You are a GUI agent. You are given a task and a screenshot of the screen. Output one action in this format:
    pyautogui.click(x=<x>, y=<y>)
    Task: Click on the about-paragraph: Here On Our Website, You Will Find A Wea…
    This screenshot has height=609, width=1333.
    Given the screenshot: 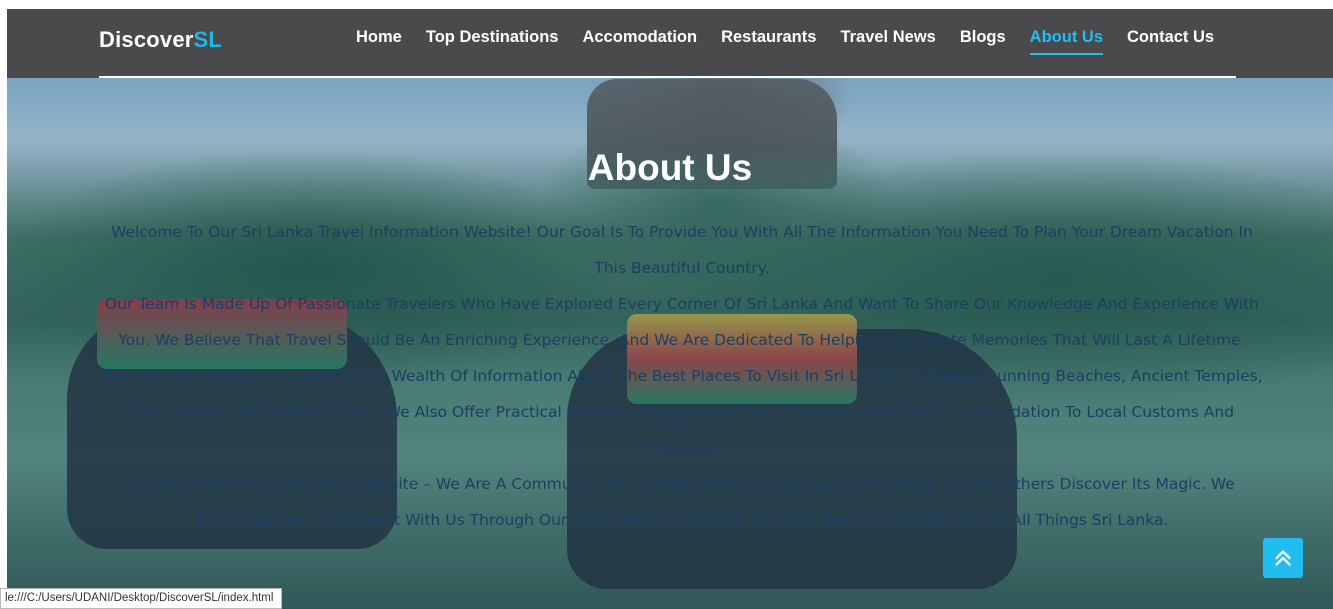 What is the action you would take?
    pyautogui.click(x=682, y=412)
    